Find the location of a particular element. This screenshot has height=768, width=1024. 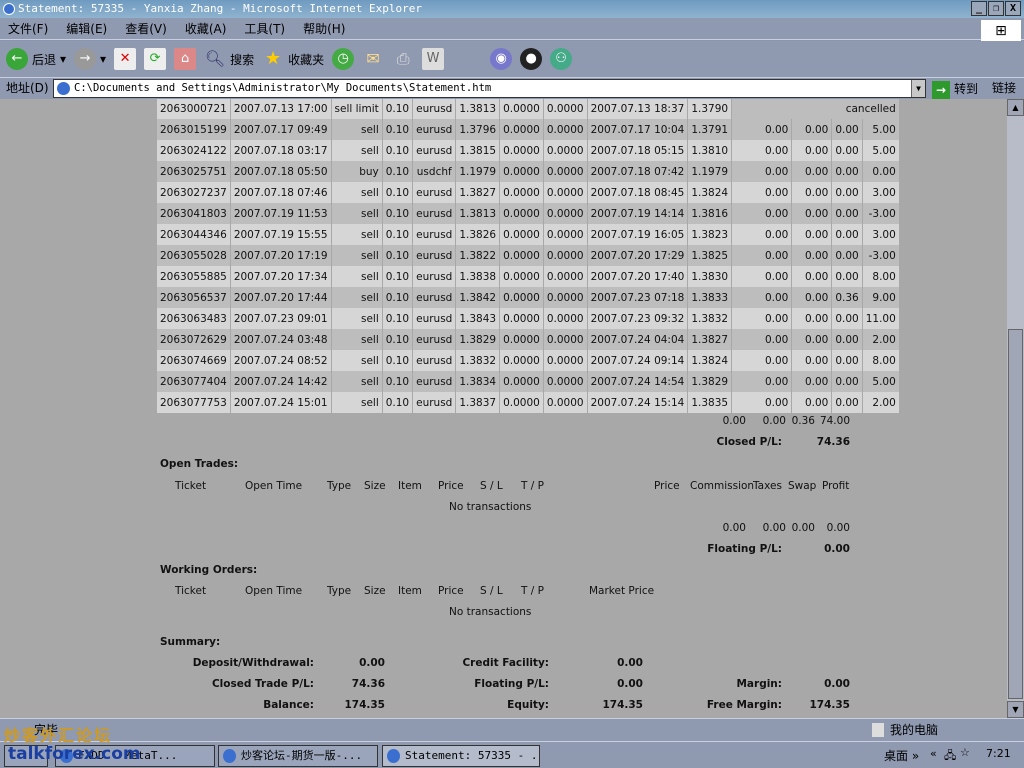

star-icon: ★ is located at coordinates (273, 58).